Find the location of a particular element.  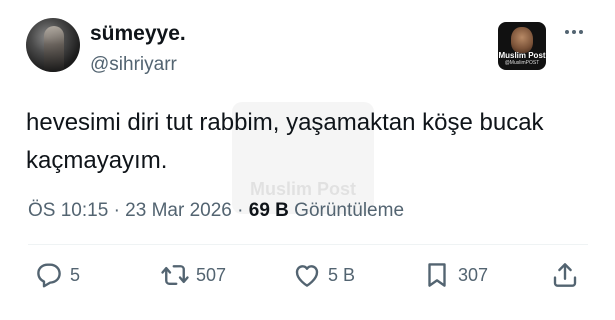

like-icon is located at coordinates (307, 275).